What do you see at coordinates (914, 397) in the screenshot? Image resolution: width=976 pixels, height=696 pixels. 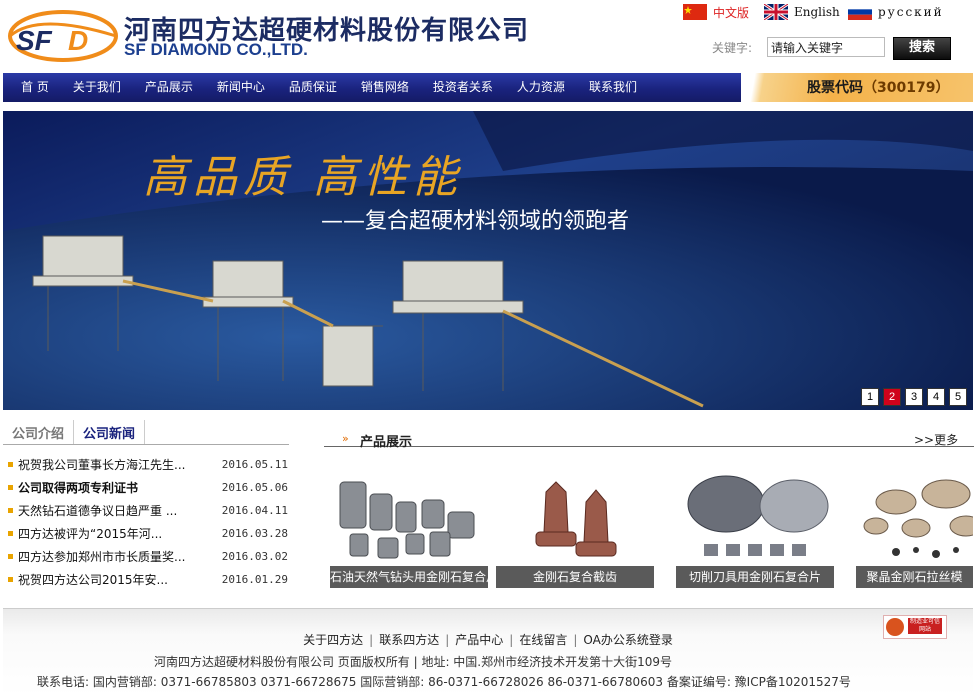 I see `slide-dot-3: 3` at bounding box center [914, 397].